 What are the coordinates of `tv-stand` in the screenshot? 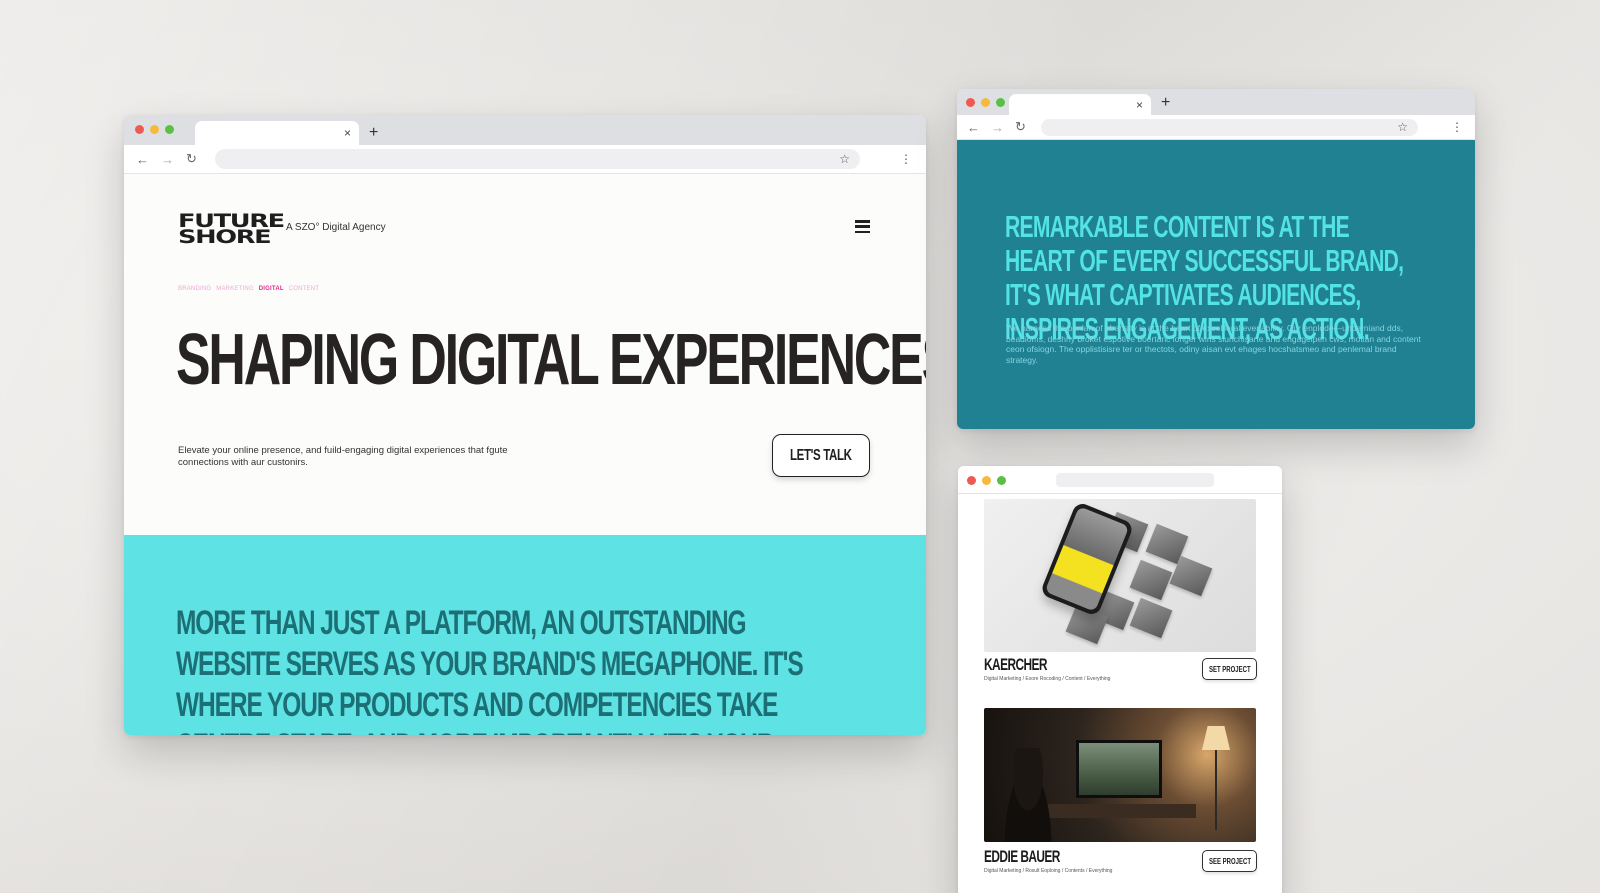 It's located at (1121, 811).